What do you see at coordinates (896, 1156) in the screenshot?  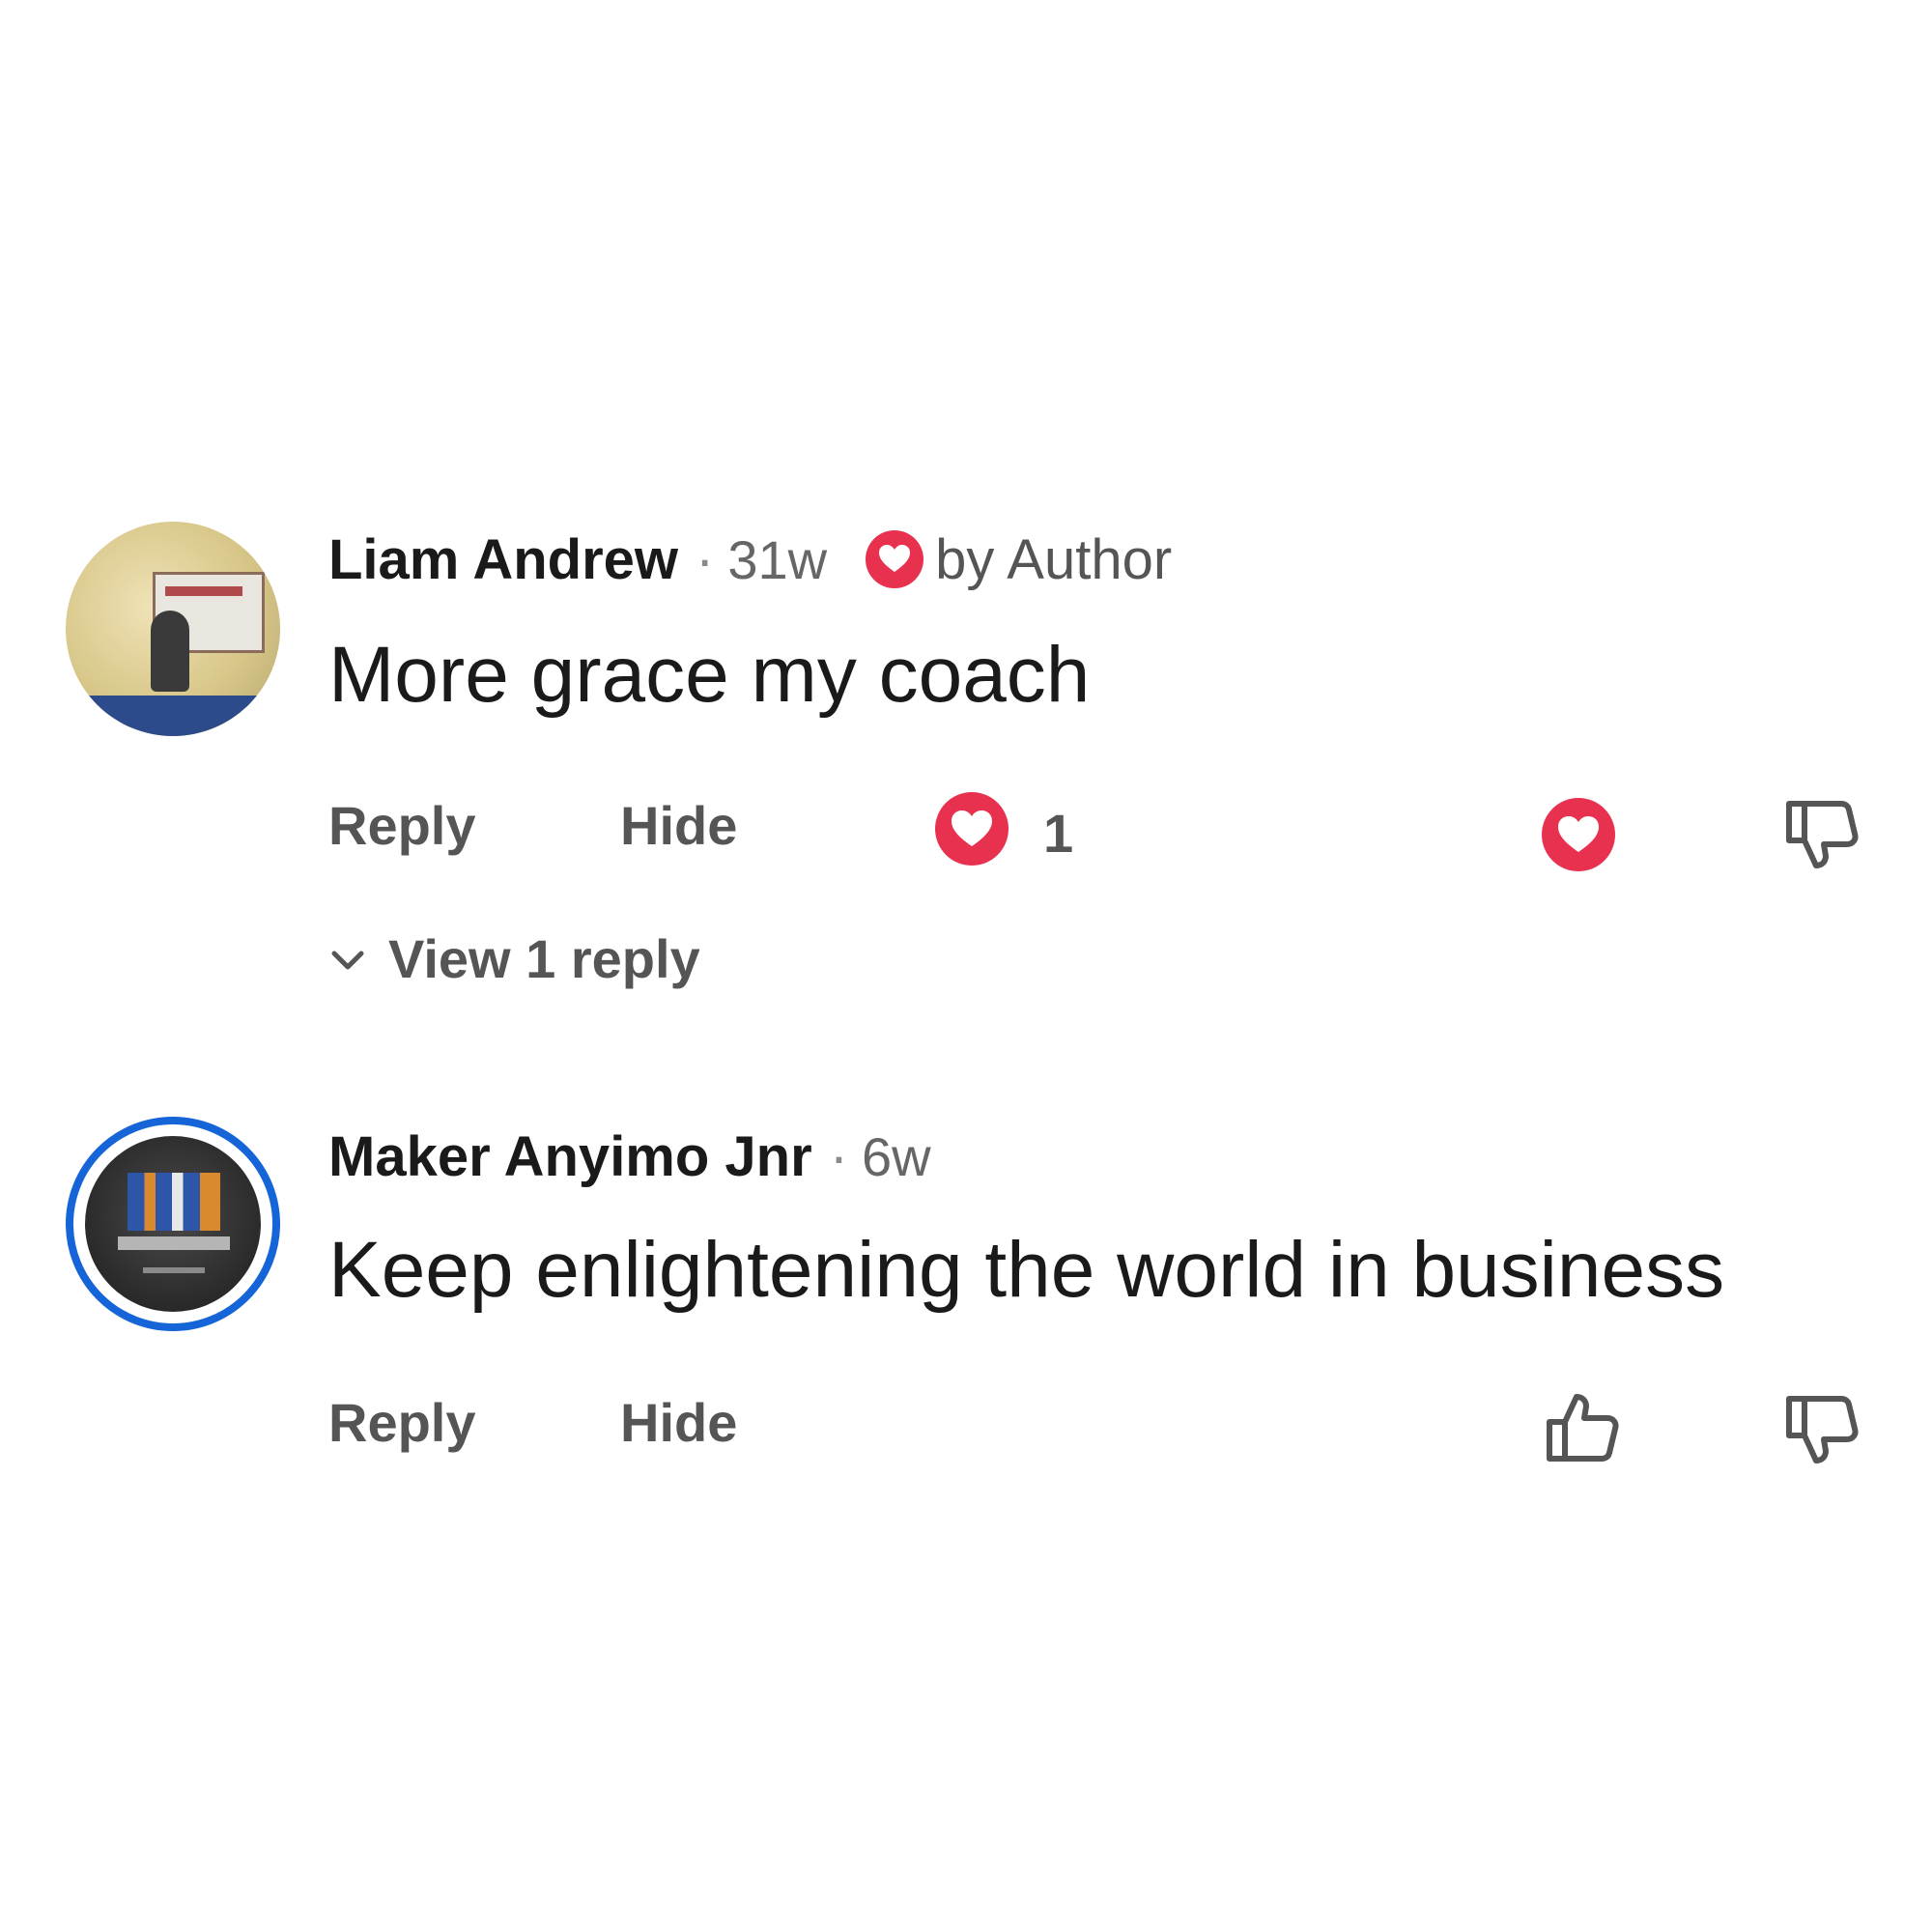 I see `timestamp: 6w` at bounding box center [896, 1156].